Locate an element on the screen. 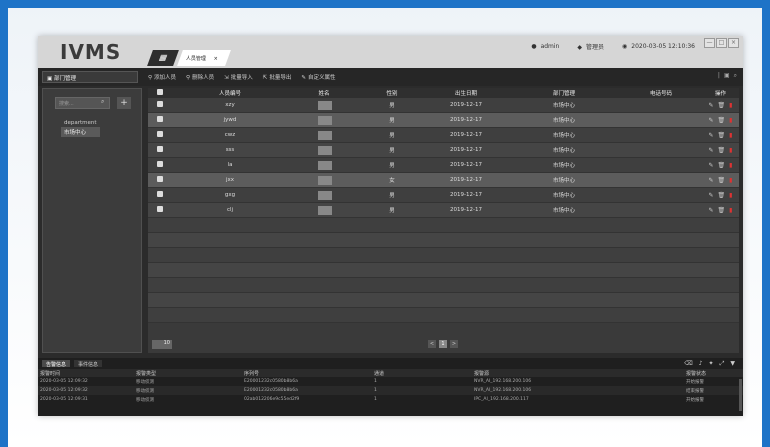  prev-page-button: < is located at coordinates (432, 344).